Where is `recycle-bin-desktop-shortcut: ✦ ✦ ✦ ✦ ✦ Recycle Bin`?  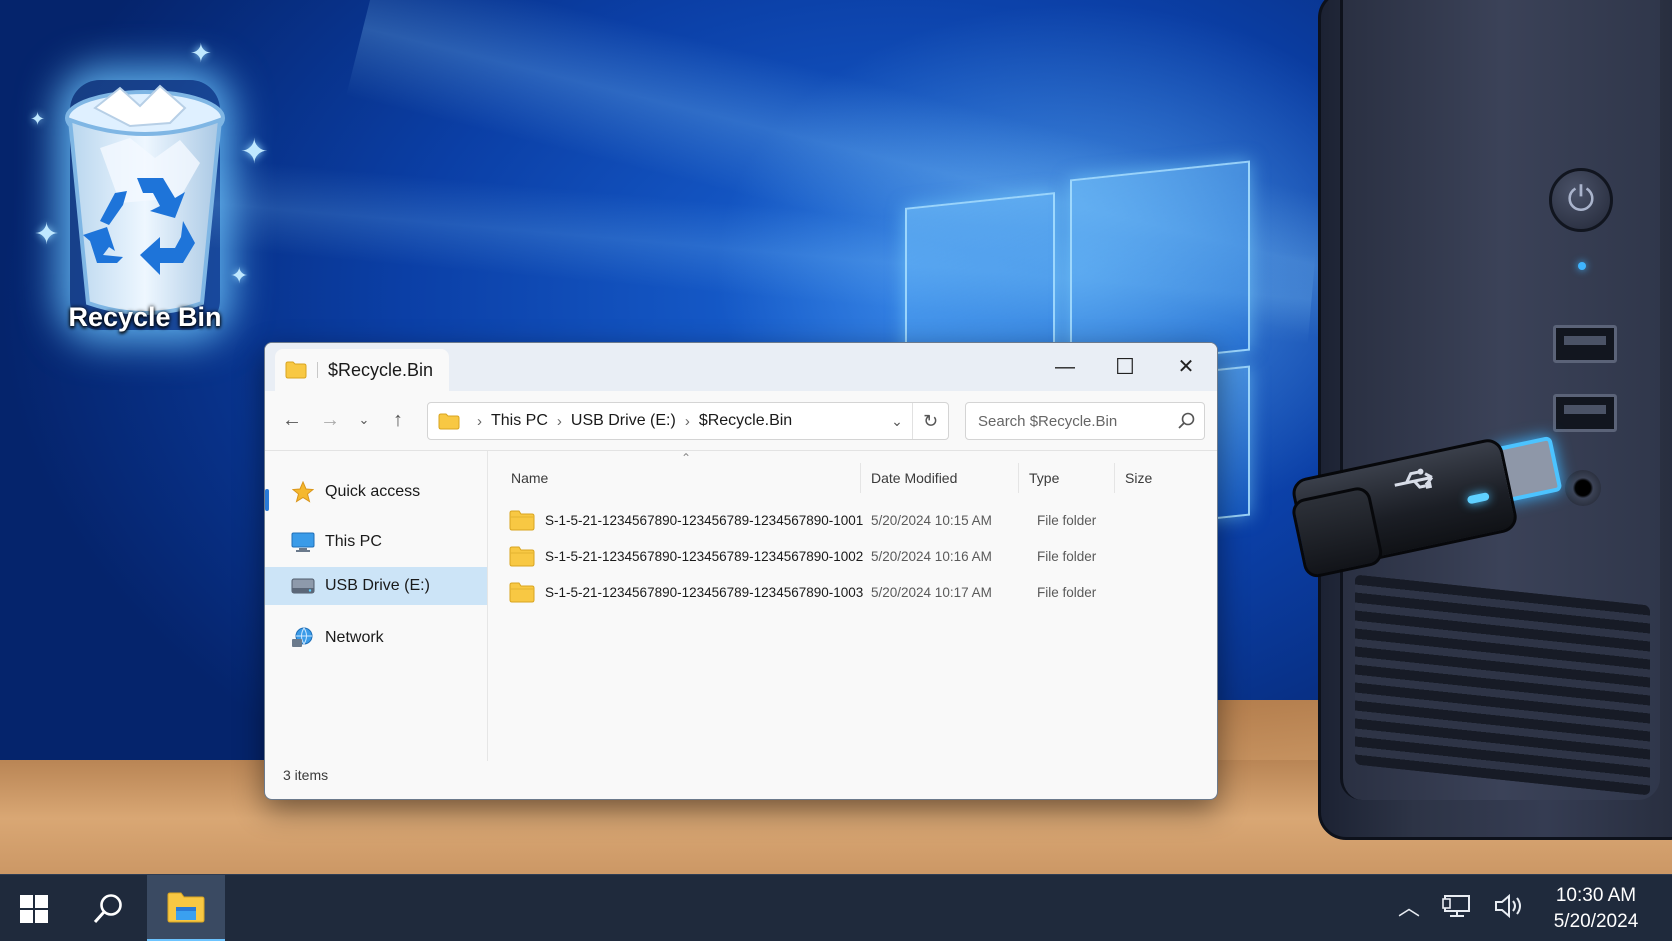 recycle-bin-desktop-shortcut: ✦ ✦ ✦ ✦ ✦ Recycle Bin is located at coordinates (149, 194).